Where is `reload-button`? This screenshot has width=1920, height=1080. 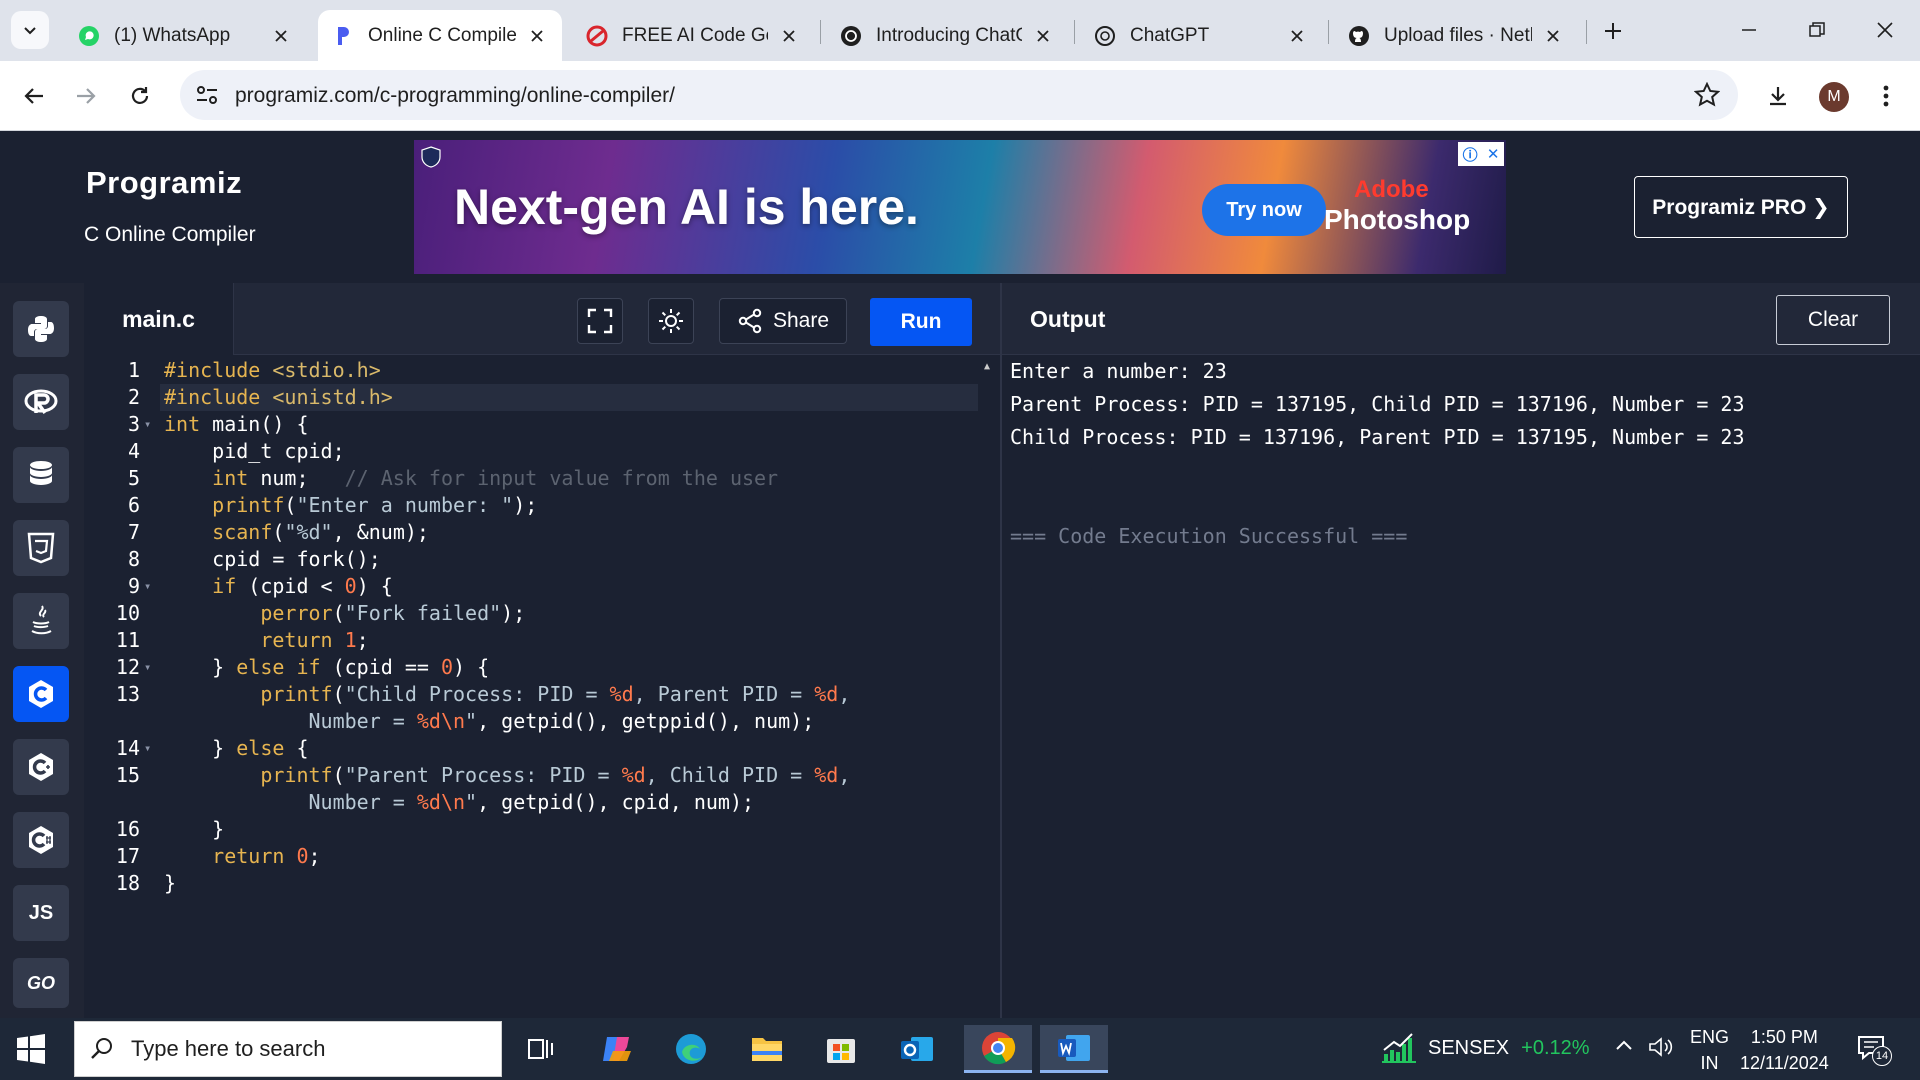 reload-button is located at coordinates (140, 96).